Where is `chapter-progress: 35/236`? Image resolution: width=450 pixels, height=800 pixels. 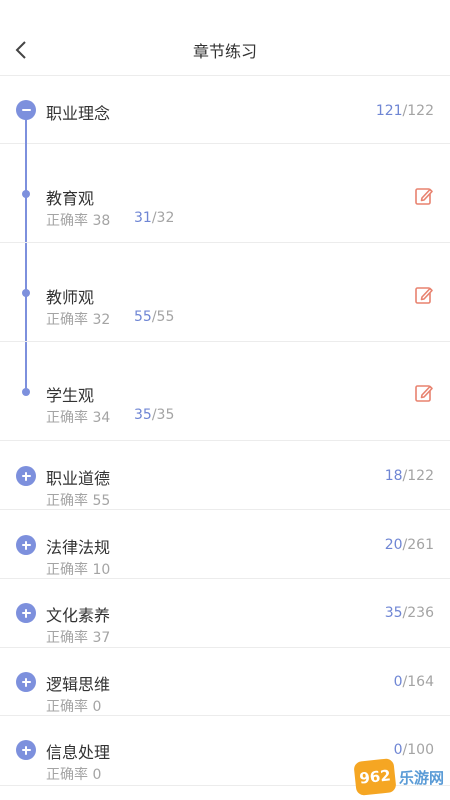 chapter-progress: 35/236 is located at coordinates (409, 613).